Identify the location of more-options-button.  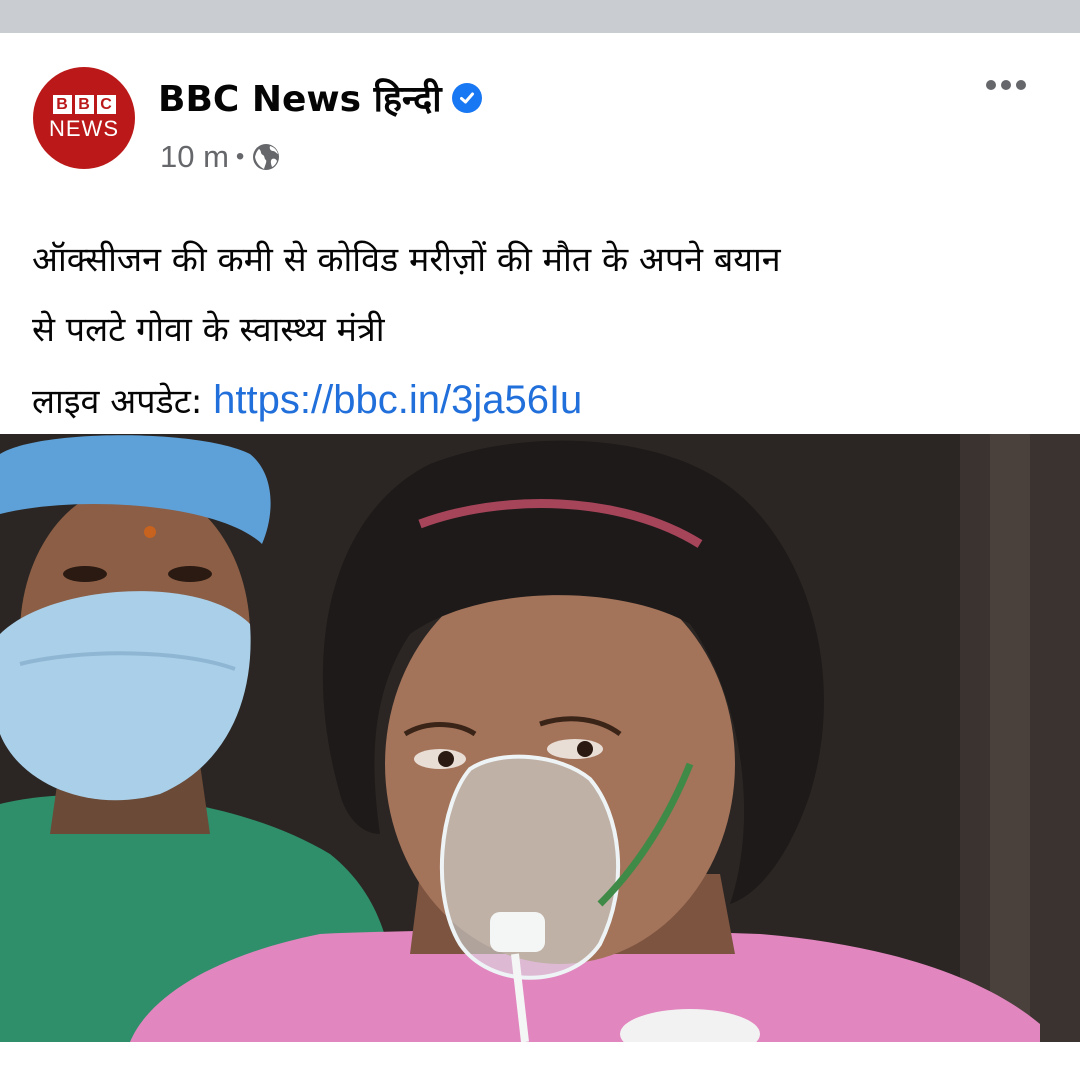
(1010, 85).